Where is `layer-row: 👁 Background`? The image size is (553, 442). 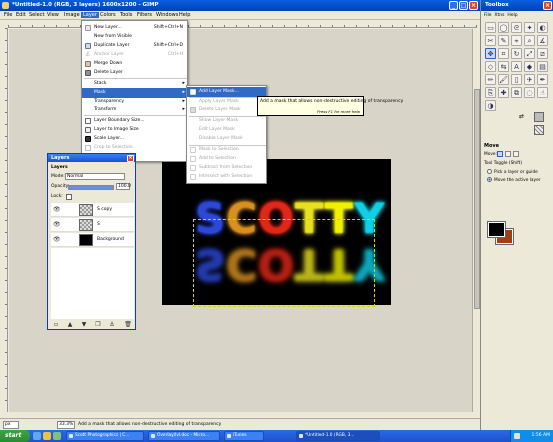
layer-row: 👁 Background is located at coordinates (92, 240).